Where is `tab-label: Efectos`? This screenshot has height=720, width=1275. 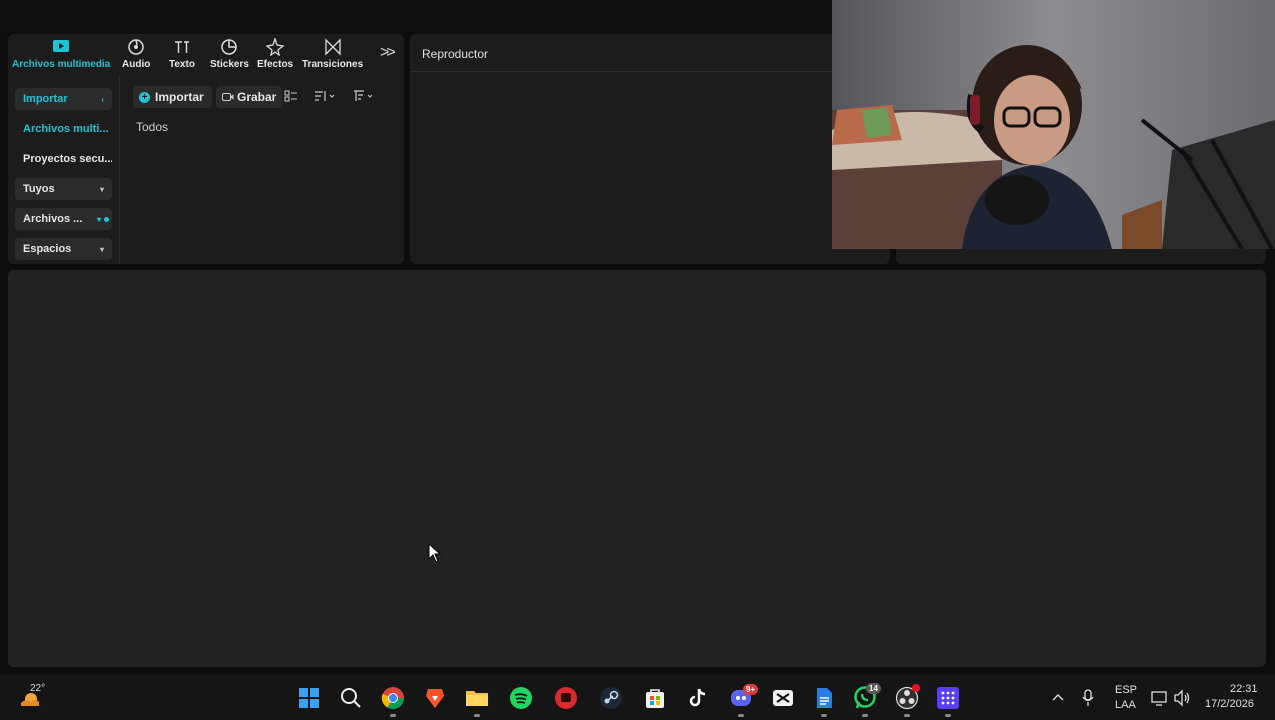 tab-label: Efectos is located at coordinates (275, 64).